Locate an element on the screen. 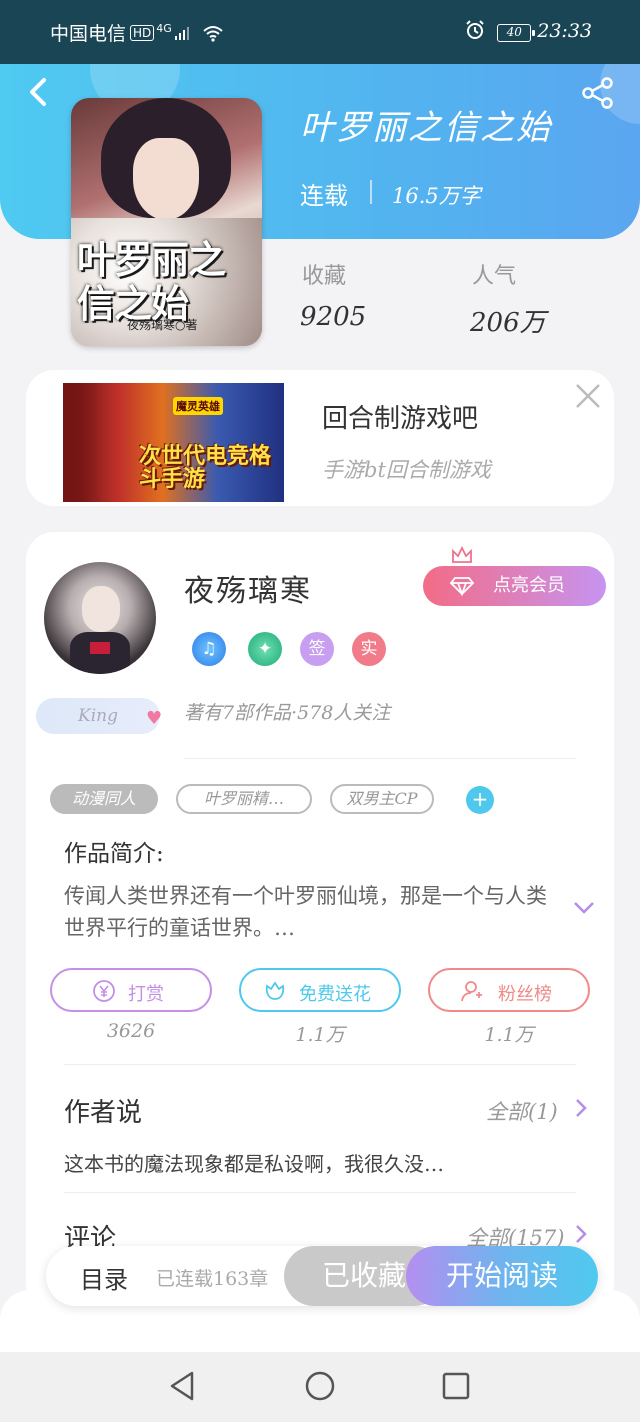 The width and height of the screenshot is (640, 1422). flower-icon is located at coordinates (275, 990).